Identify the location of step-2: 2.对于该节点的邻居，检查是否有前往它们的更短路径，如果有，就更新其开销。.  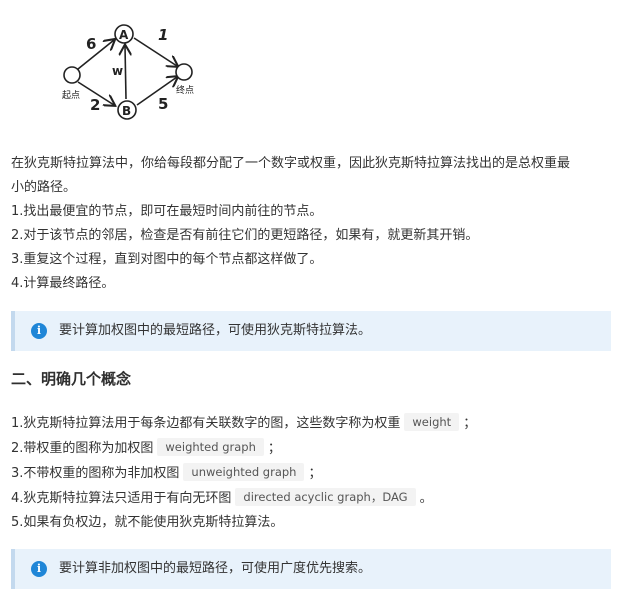
(245, 235).